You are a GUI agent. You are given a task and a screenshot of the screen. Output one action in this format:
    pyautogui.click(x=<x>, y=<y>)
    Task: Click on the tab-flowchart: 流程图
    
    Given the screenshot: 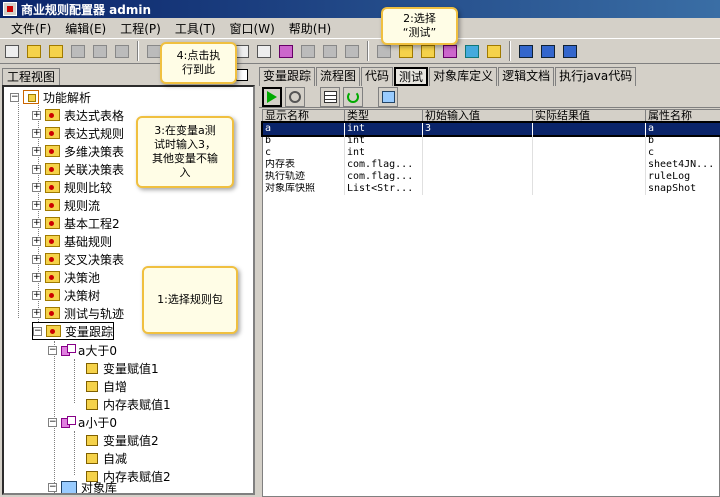 What is the action you would take?
    pyautogui.click(x=338, y=76)
    